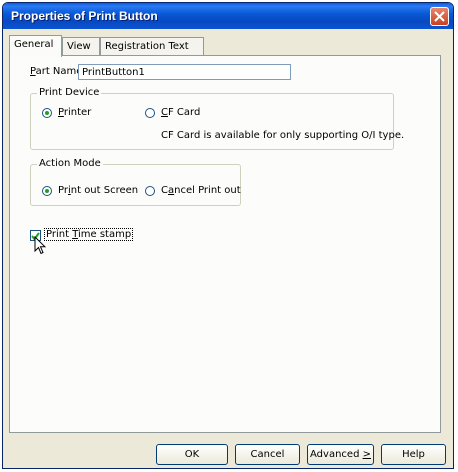 The image size is (458, 472). I want to click on printer-radio, so click(47, 113).